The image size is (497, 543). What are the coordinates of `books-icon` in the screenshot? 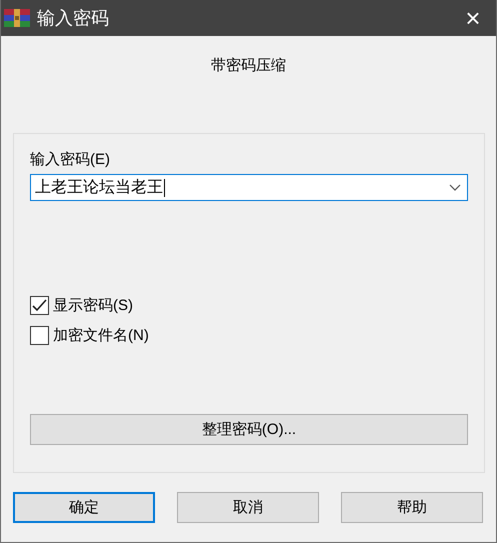 It's located at (17, 18).